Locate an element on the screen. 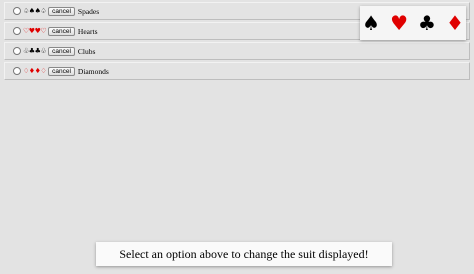 This screenshot has height=274, width=474. suit-label: Hearts is located at coordinates (87, 31).